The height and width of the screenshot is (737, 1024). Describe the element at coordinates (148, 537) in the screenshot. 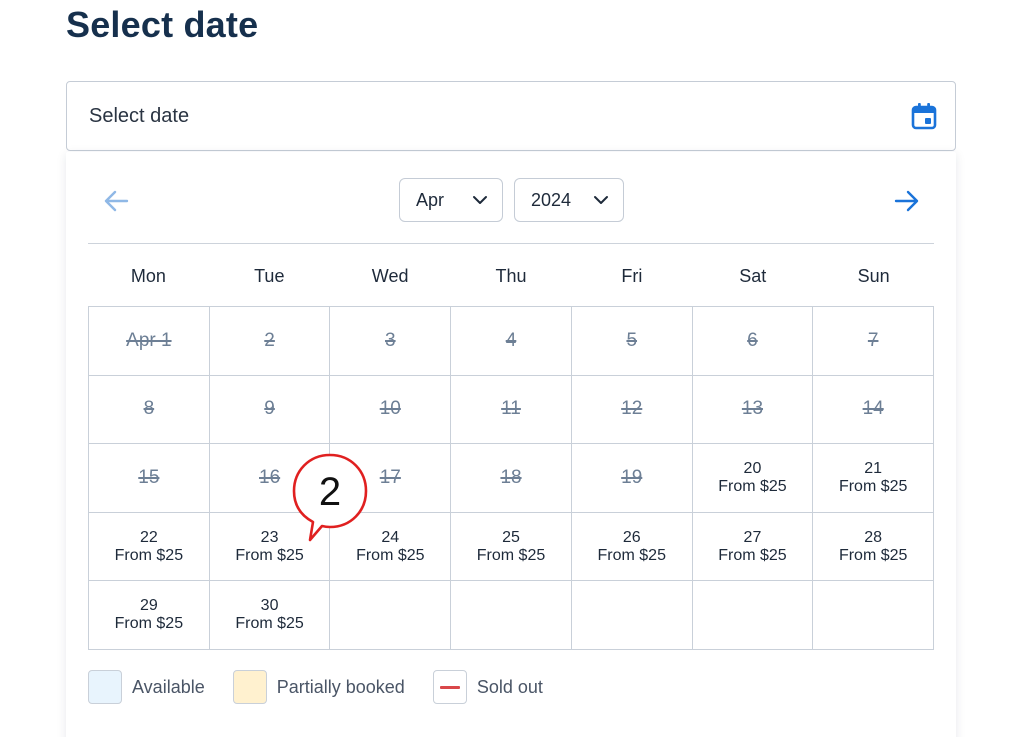

I see `day-number: 22` at that location.